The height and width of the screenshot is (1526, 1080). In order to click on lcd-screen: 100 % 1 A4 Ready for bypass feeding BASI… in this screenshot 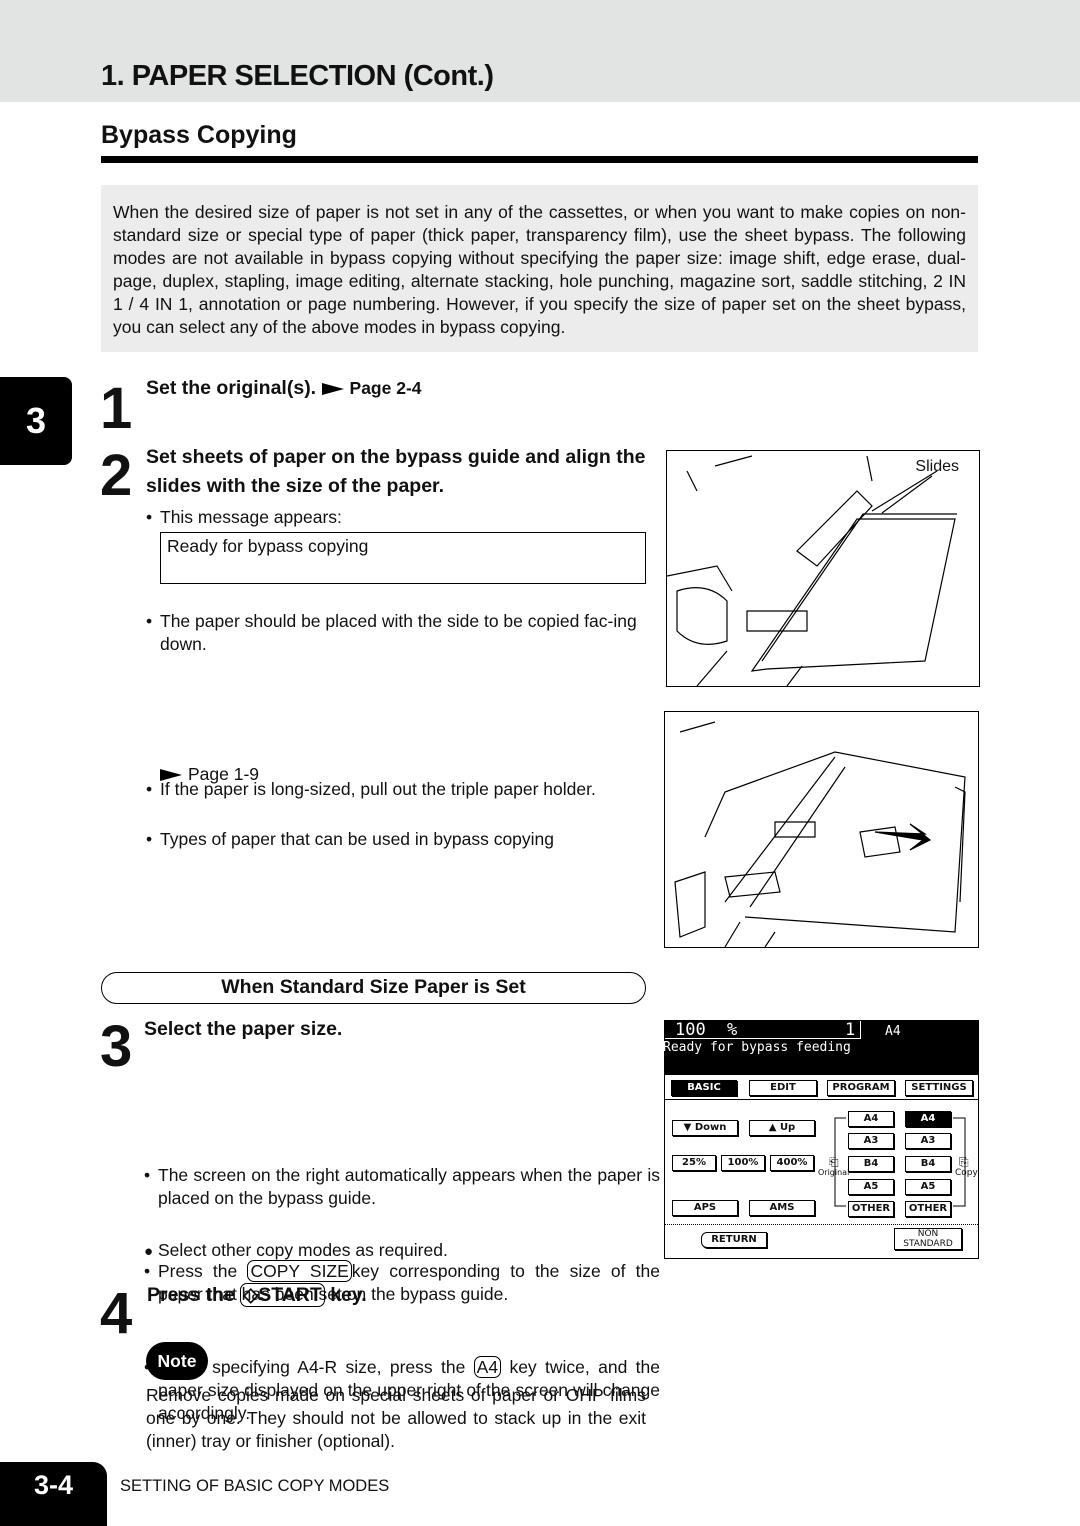, I will do `click(821, 1139)`.